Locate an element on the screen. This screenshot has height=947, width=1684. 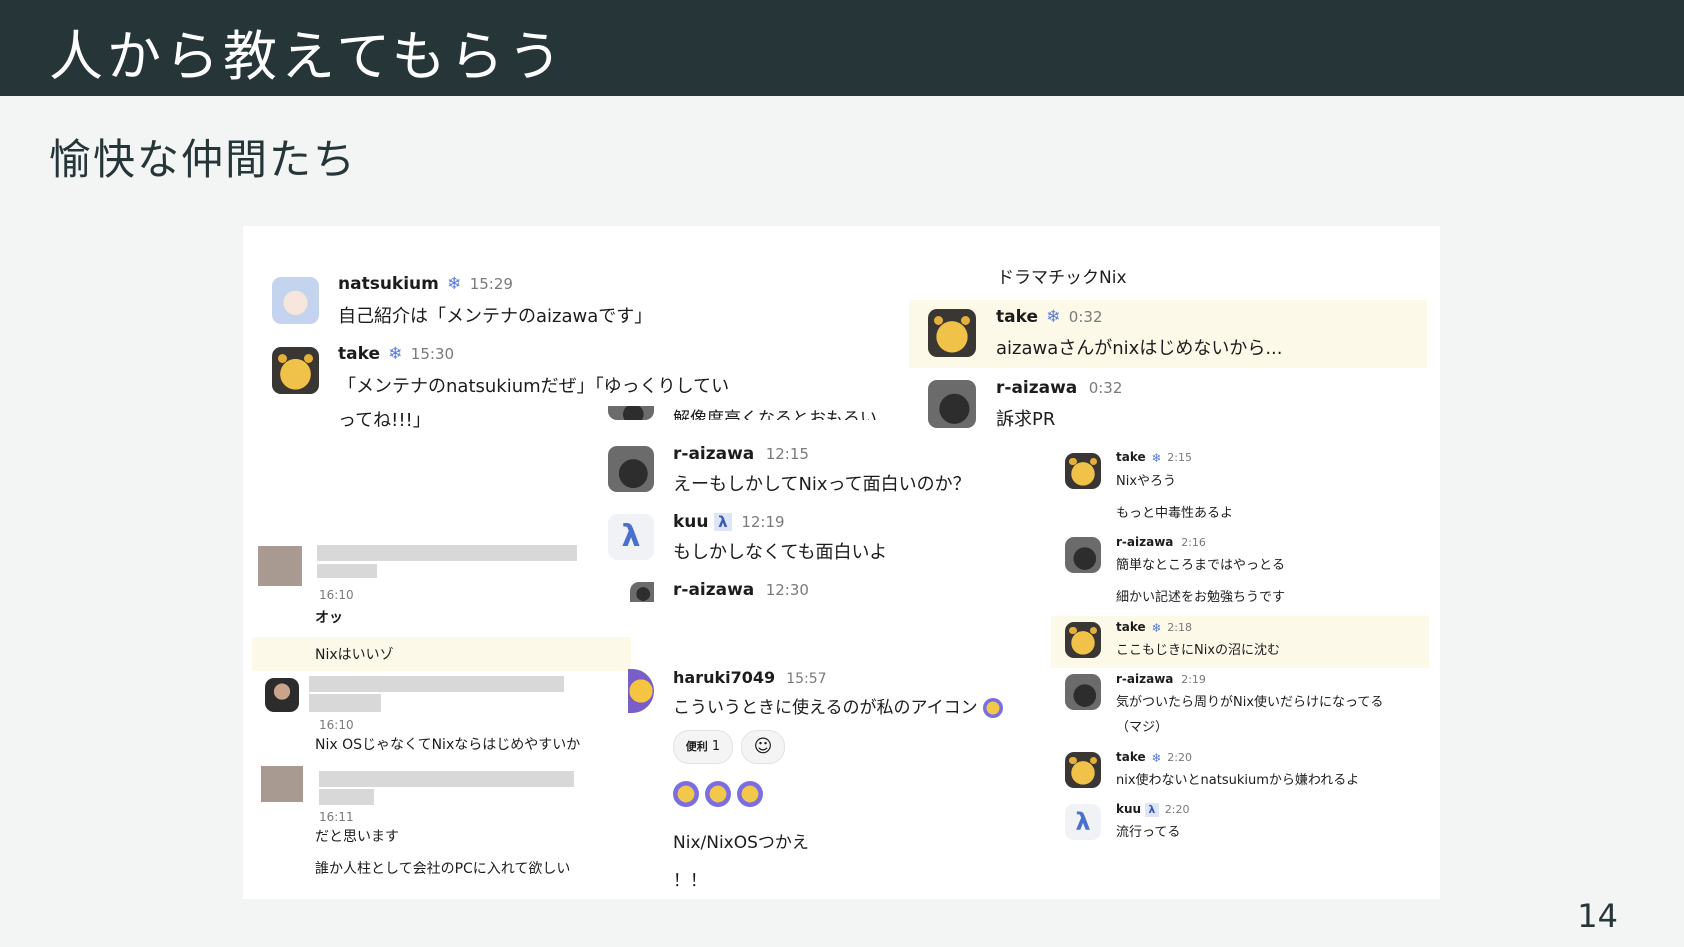
channel-header: ドラマチックNix is located at coordinates (1062, 278).